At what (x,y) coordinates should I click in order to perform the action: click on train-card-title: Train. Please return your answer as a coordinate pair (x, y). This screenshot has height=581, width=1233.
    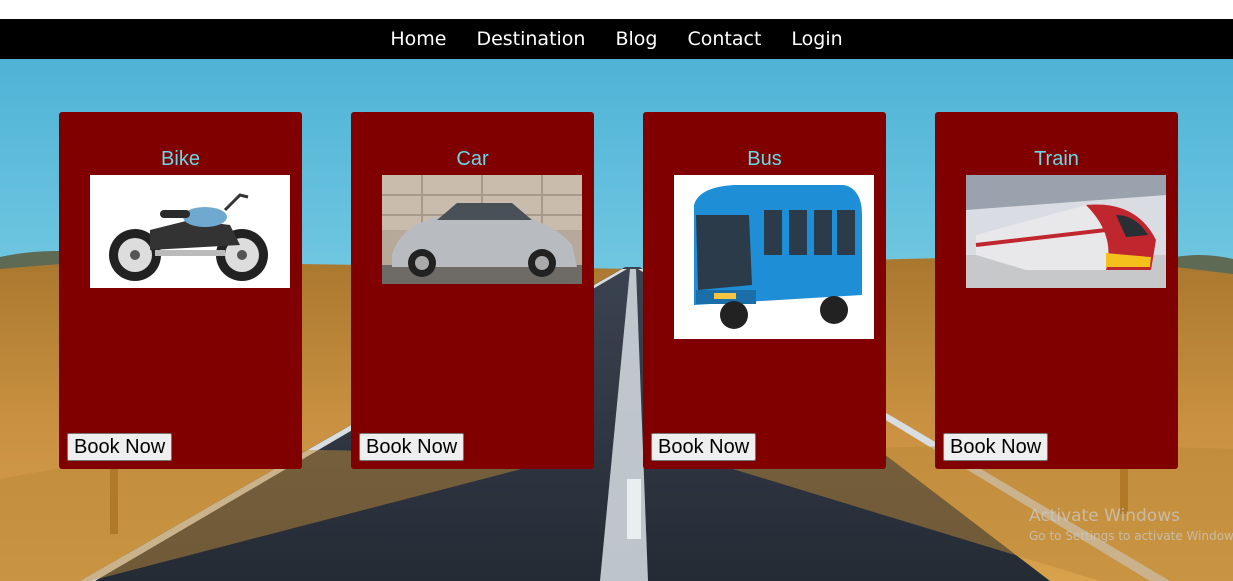
    Looking at the image, I should click on (1056, 159).